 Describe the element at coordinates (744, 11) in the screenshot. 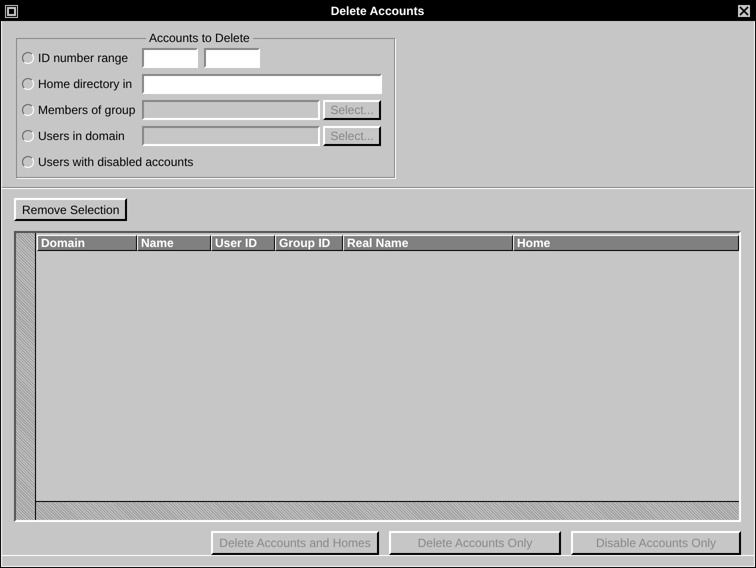

I see `close-icon` at that location.